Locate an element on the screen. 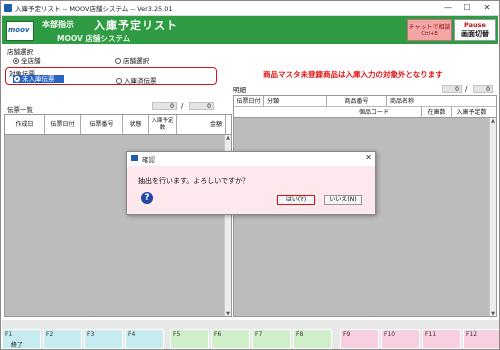 The image size is (500, 350). dialog-title: 確認 is located at coordinates (148, 160).